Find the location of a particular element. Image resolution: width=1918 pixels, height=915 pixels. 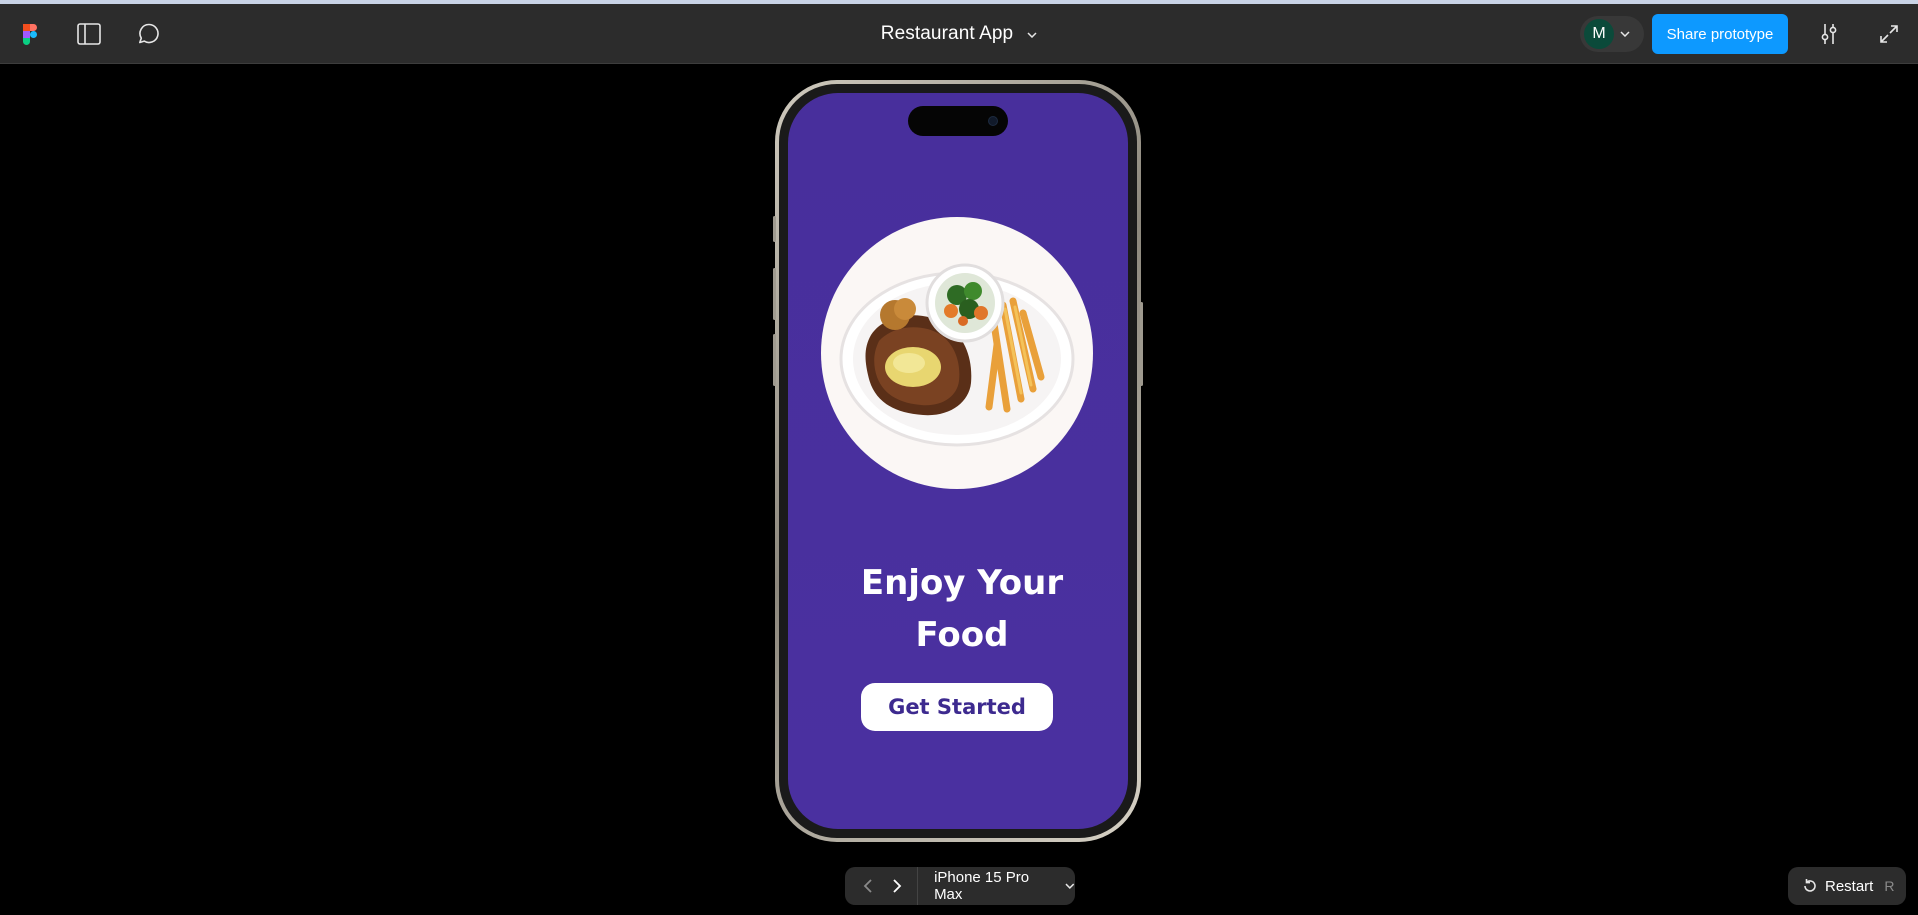

device-selector: iPhone 15 Pro Max is located at coordinates (996, 886).